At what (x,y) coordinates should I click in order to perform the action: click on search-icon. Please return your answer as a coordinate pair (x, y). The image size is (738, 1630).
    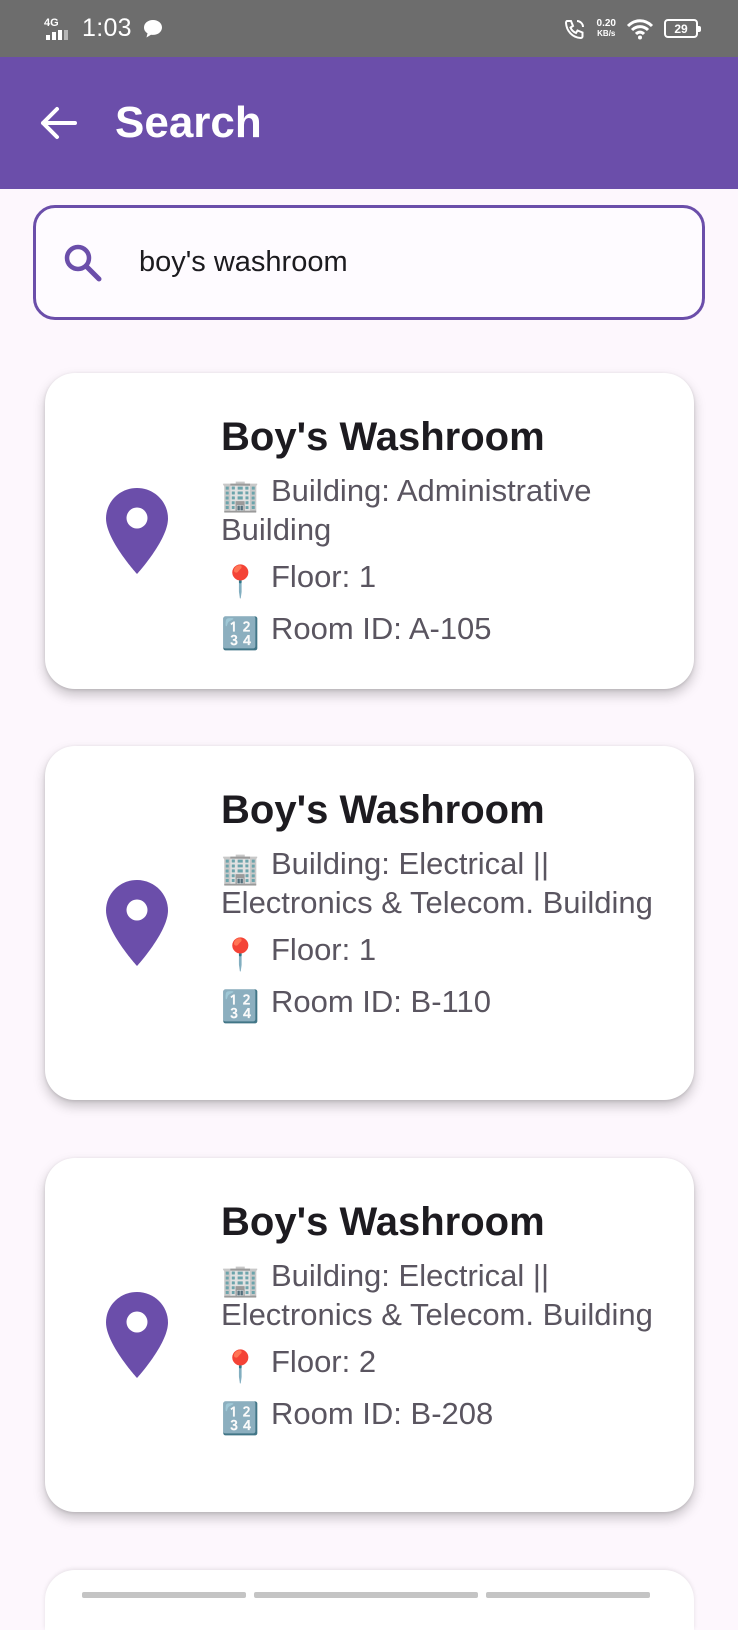
    Looking at the image, I should click on (83, 262).